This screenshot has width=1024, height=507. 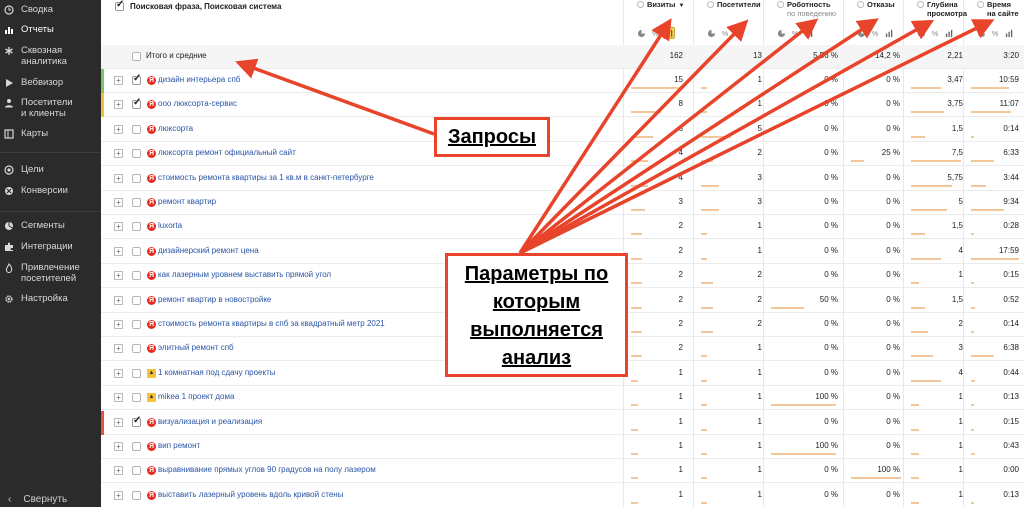 What do you see at coordinates (187, 201) in the screenshot?
I see `search-phrase-link: ремонт квартир` at bounding box center [187, 201].